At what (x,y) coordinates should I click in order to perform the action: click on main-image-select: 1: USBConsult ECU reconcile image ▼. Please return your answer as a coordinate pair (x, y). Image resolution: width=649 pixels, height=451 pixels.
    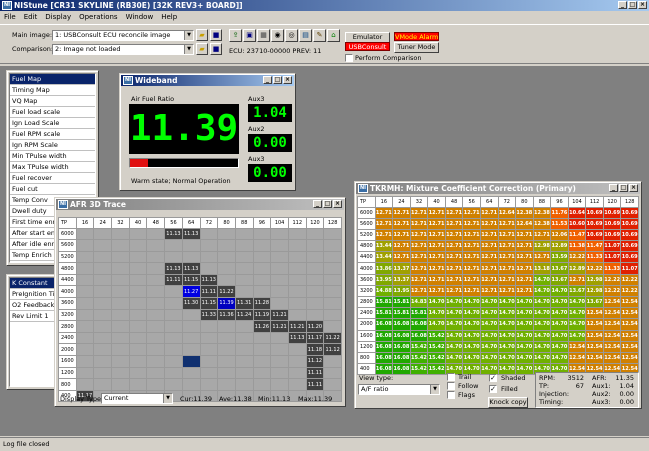
    Looking at the image, I should click on (123, 35).